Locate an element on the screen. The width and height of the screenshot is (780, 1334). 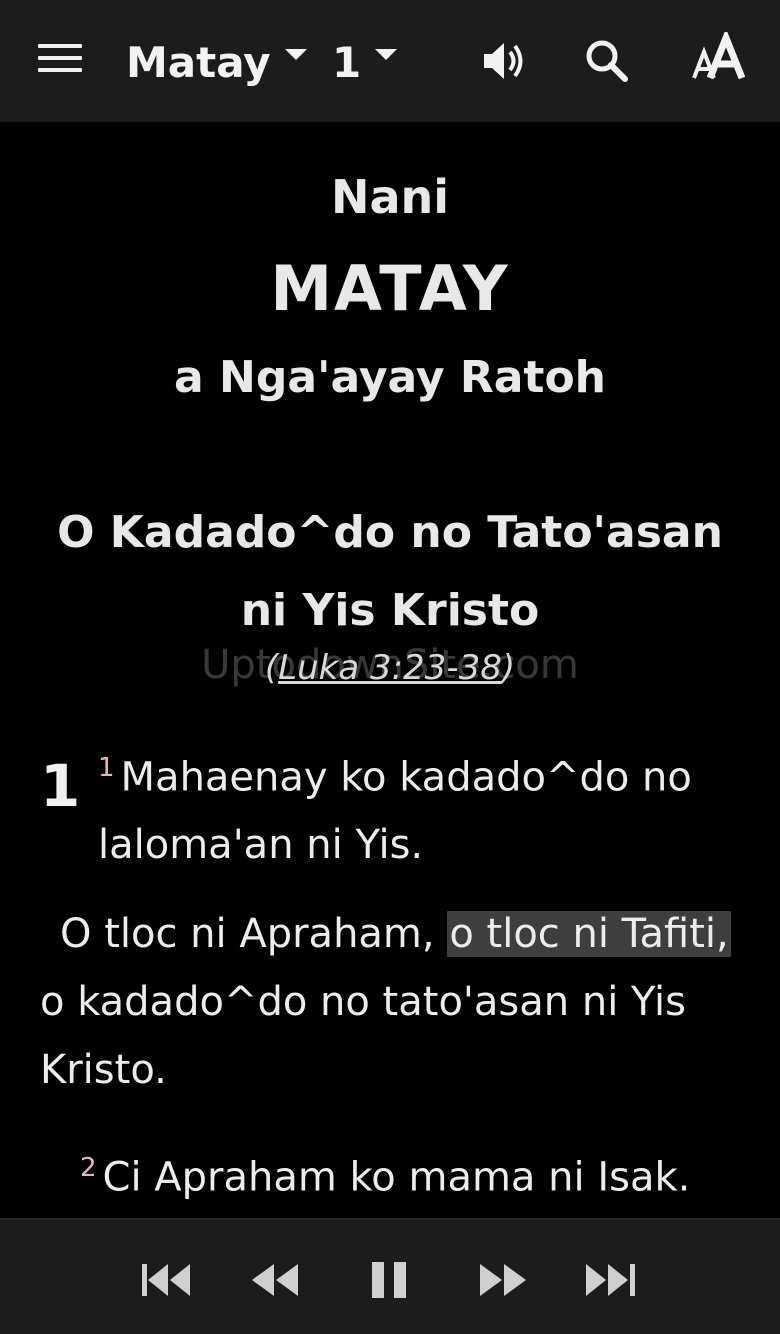
verse-number: 2 is located at coordinates (88, 1168).